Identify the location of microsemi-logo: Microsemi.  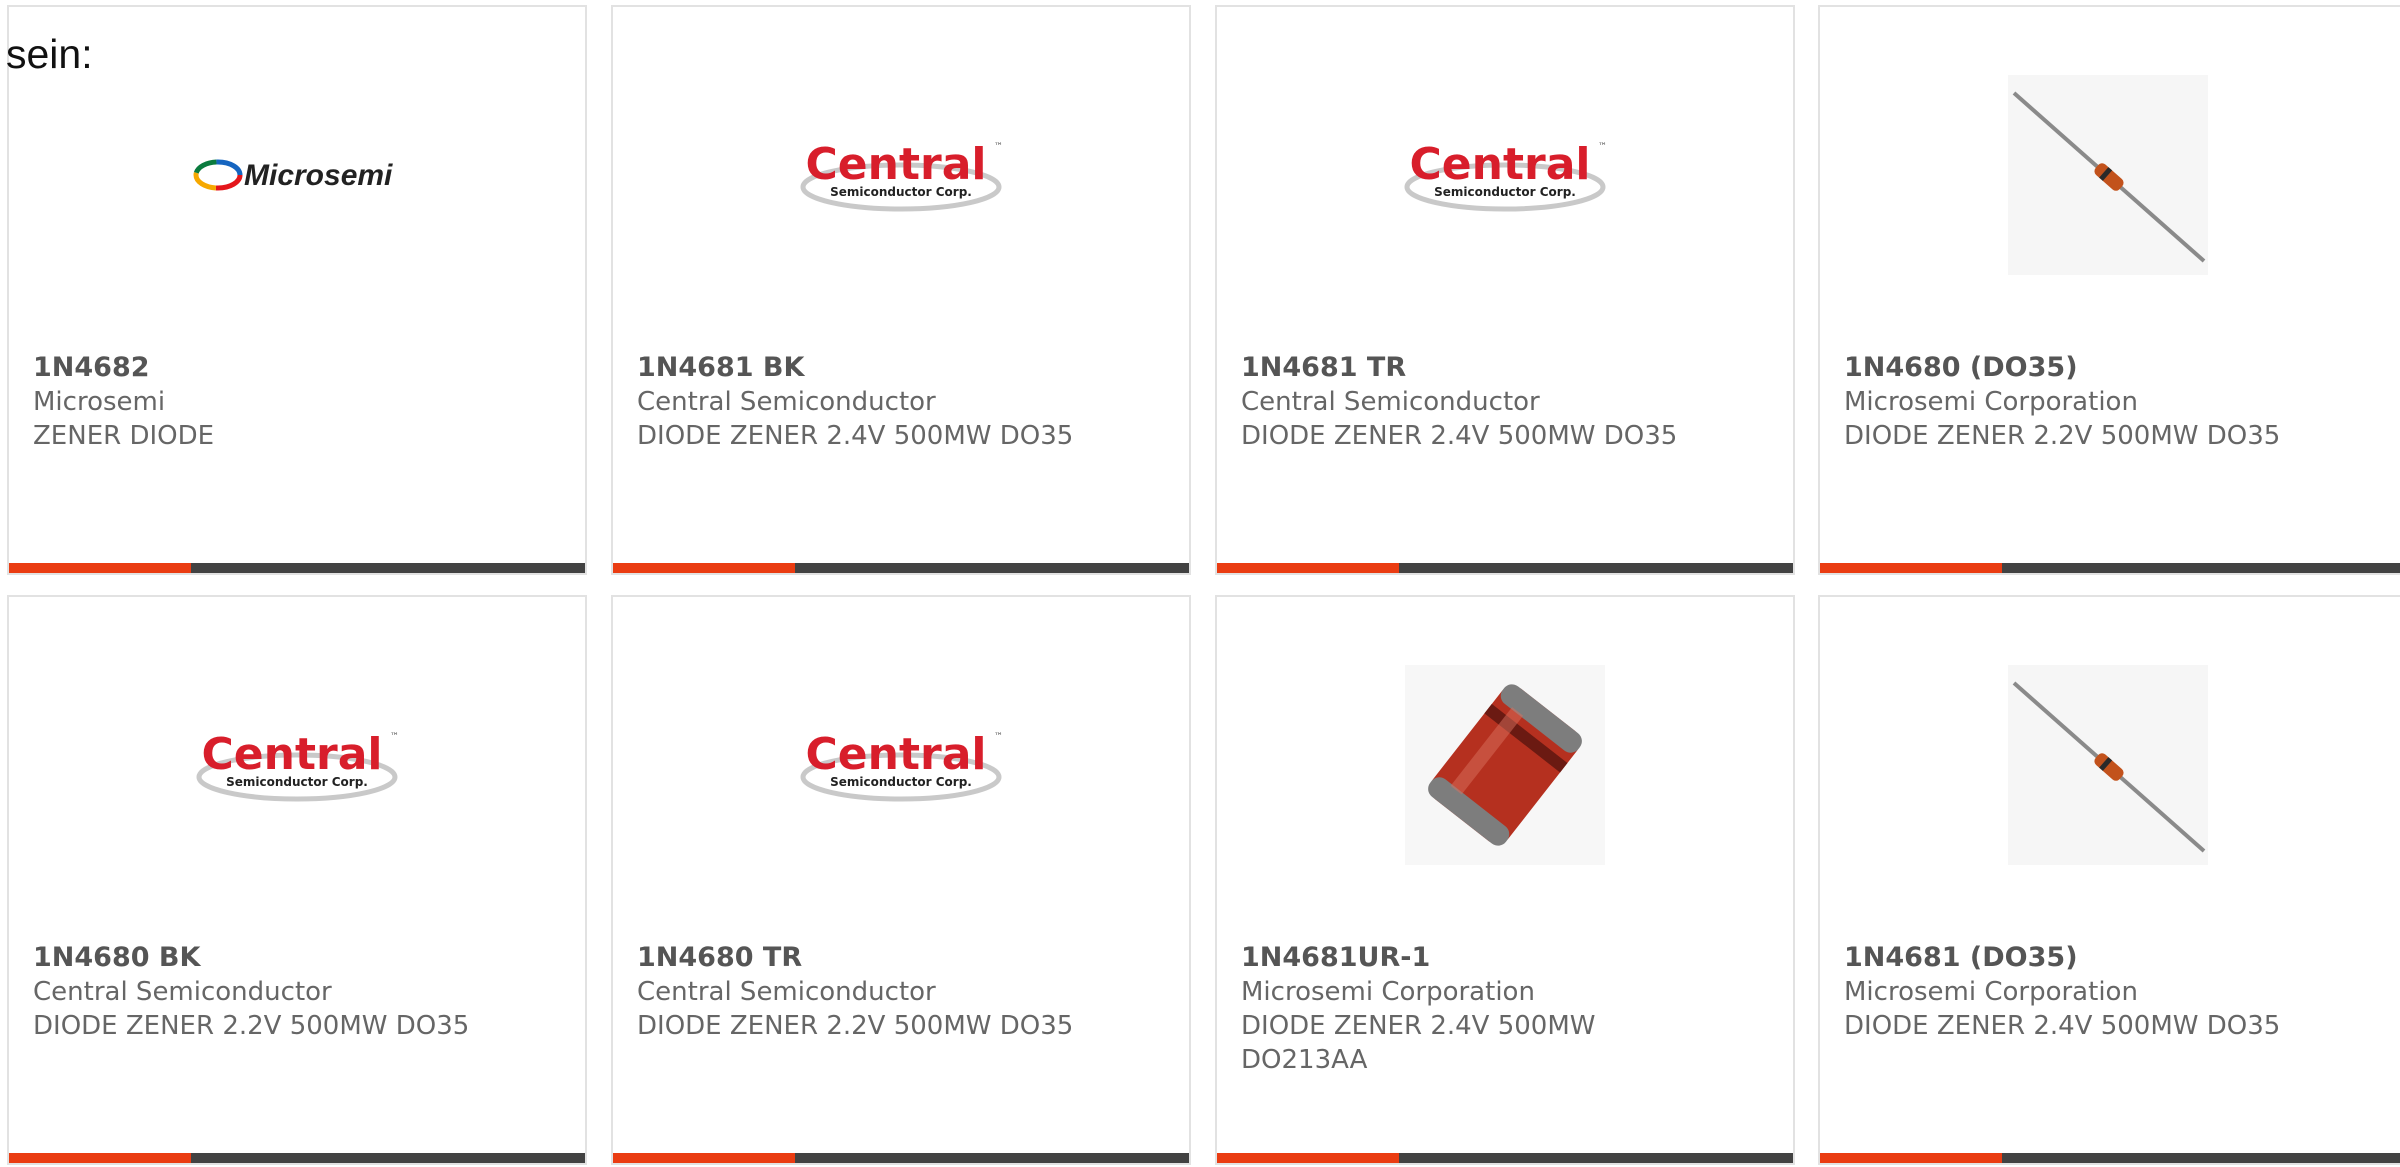
(297, 175).